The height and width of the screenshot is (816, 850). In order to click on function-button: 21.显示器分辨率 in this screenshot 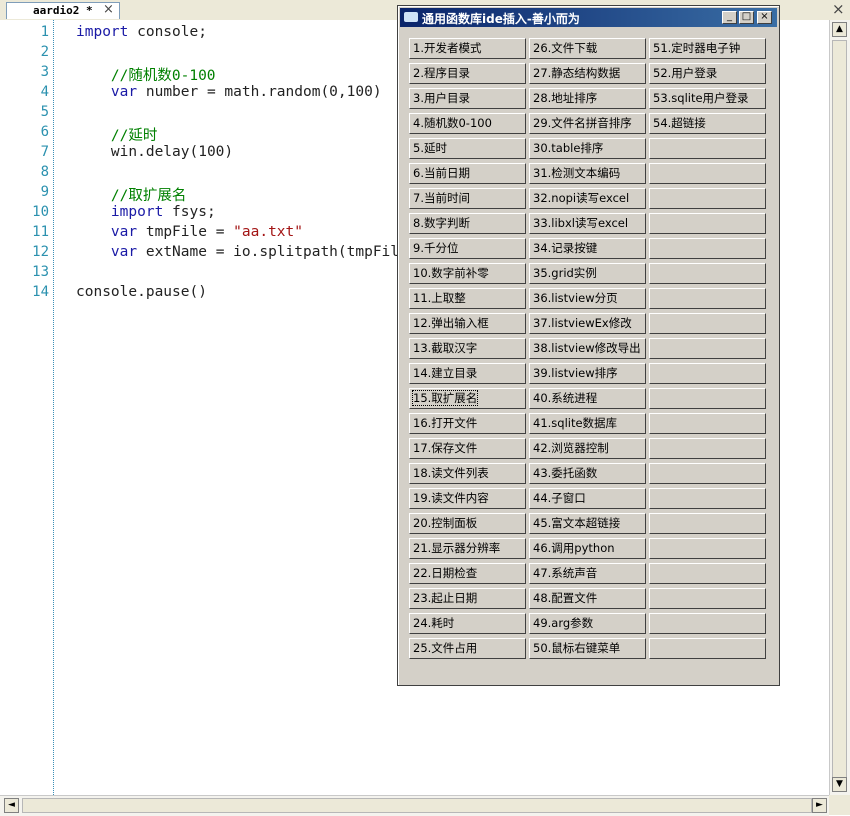, I will do `click(467, 548)`.